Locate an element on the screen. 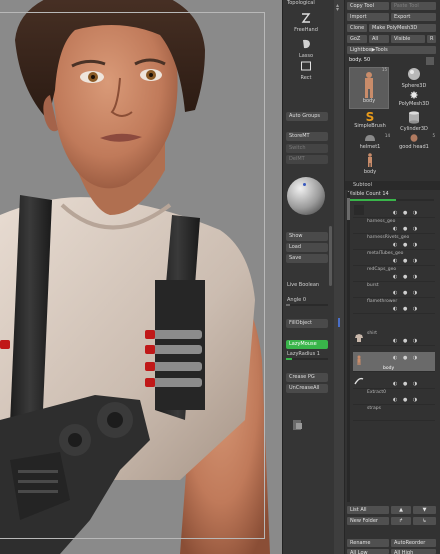 The image size is (440, 554). lasso-tool: Lasso is located at coordinates (306, 48).